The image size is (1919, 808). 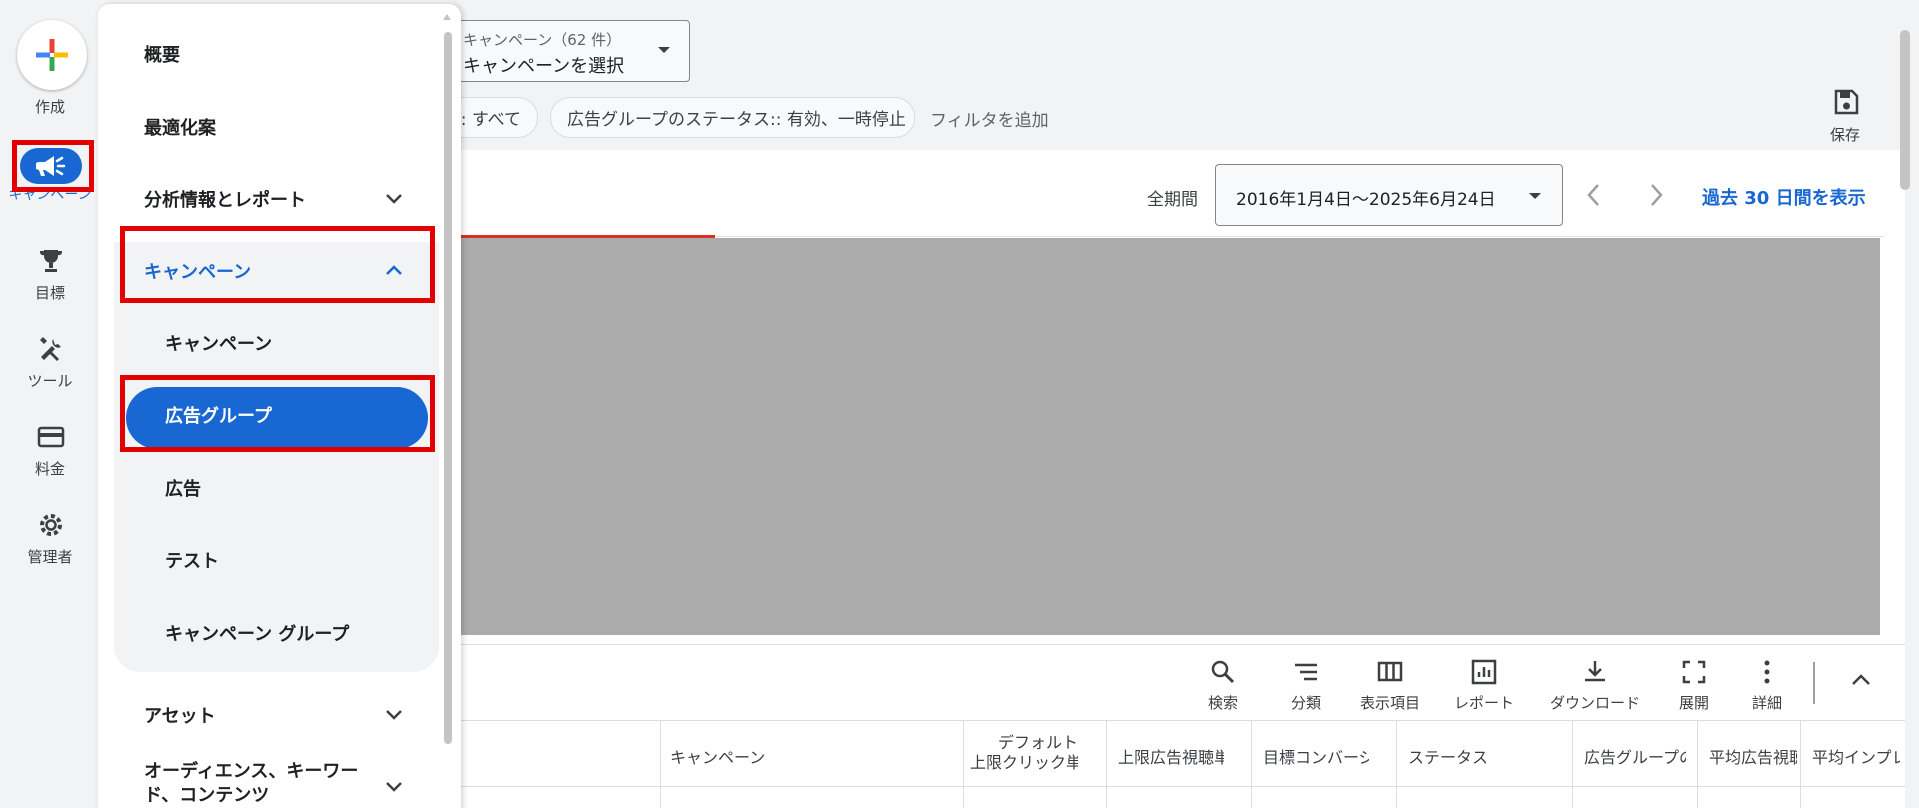 I want to click on plus-icon, so click(x=52, y=55).